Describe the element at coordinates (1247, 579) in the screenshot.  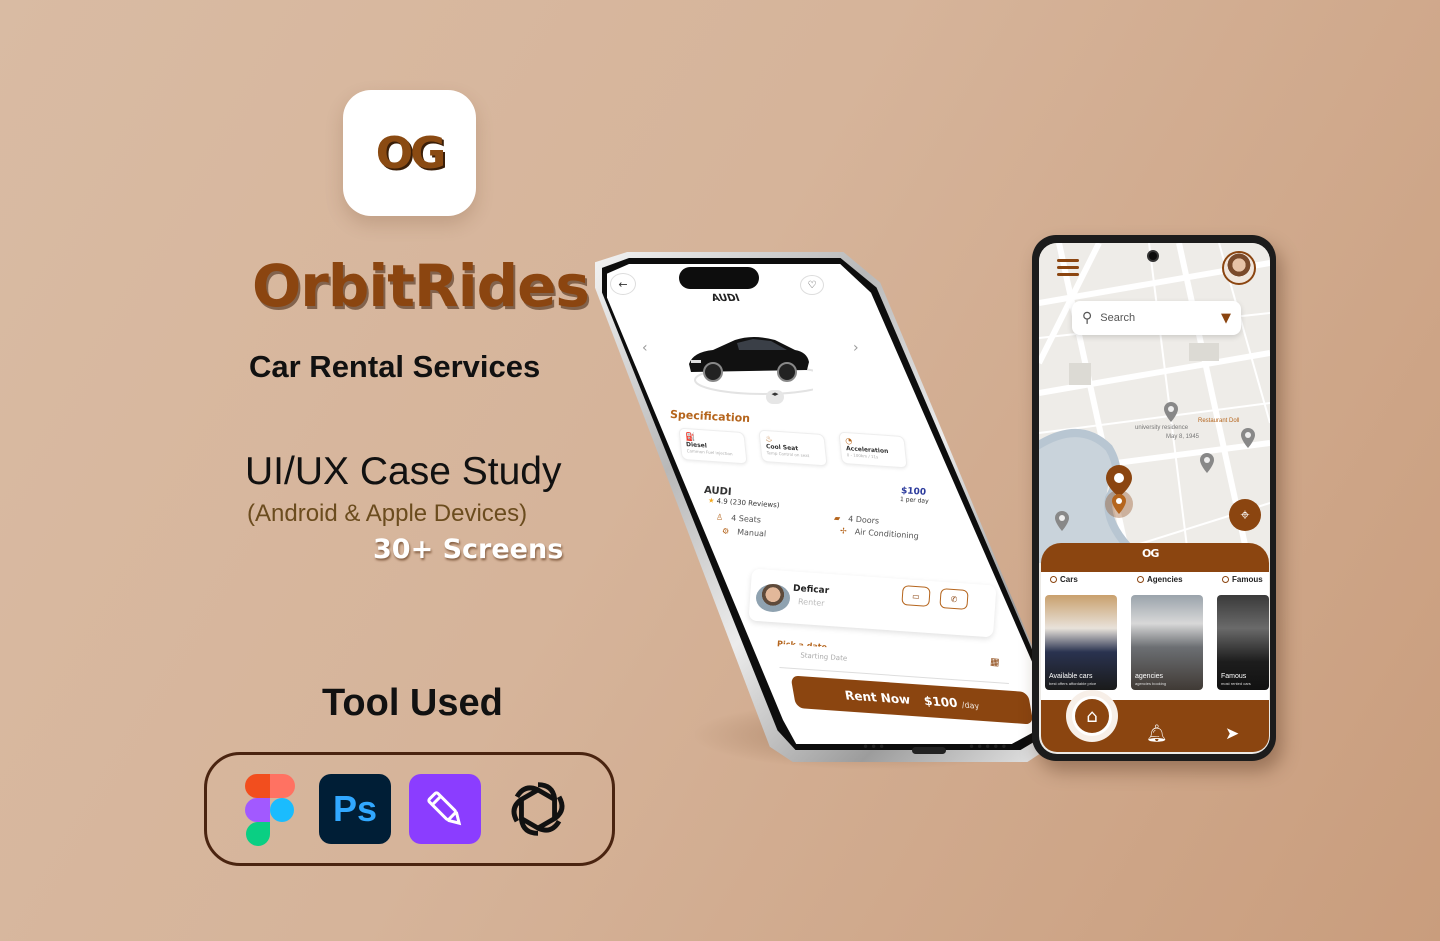
I see `tab-label: Famous` at that location.